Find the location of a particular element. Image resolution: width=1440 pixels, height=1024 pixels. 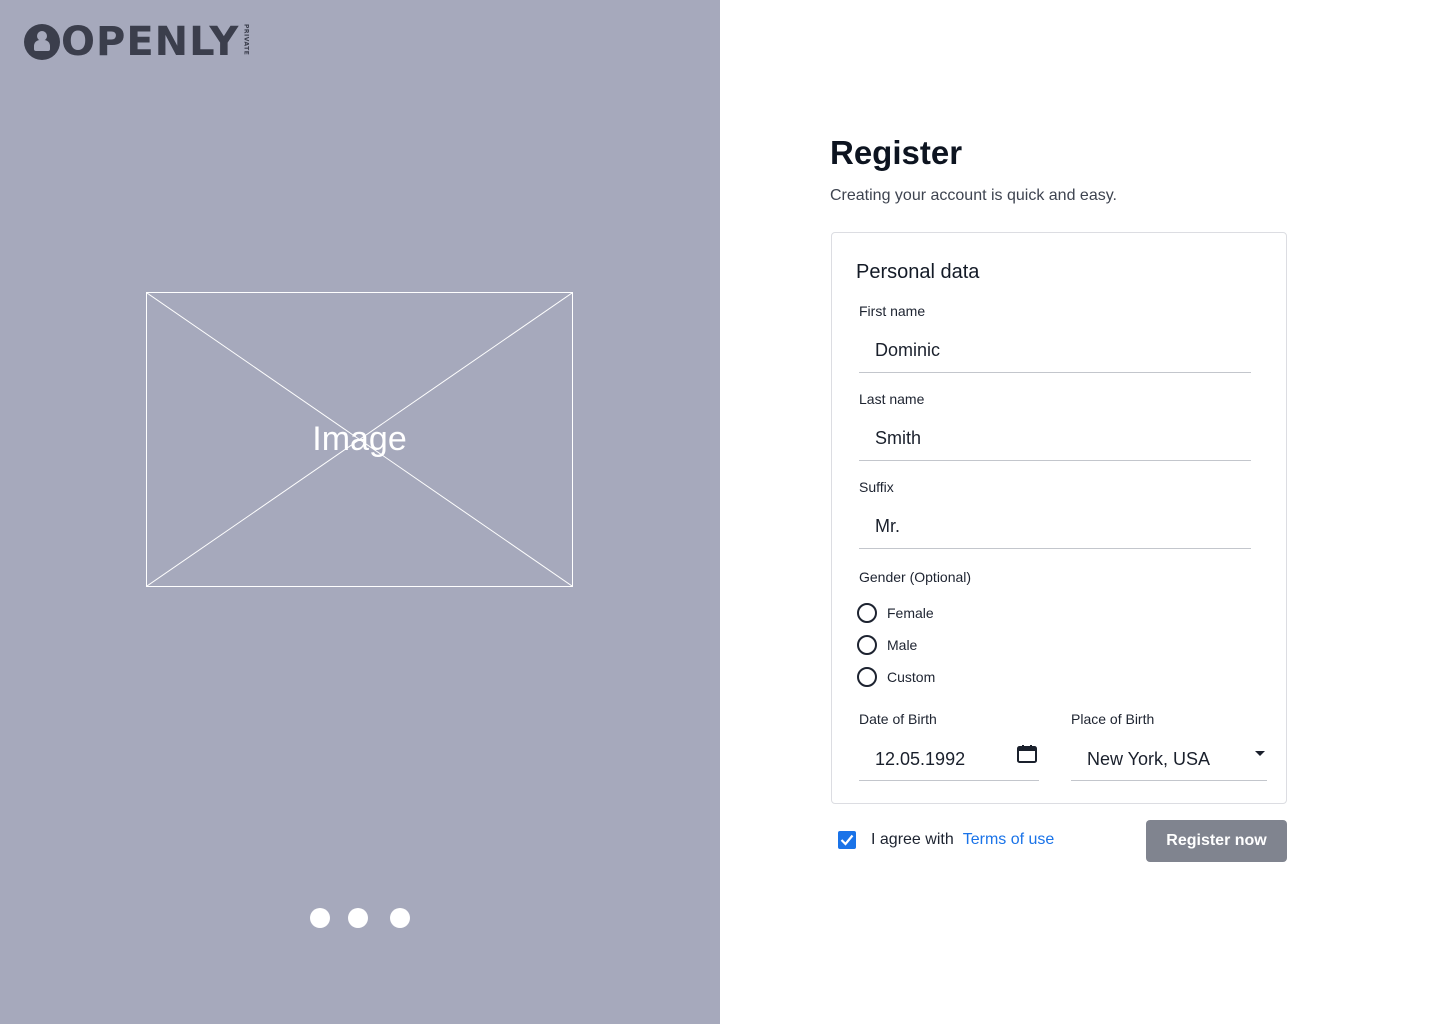

date-of-birth-input: 12.05.1992 is located at coordinates (949, 759).